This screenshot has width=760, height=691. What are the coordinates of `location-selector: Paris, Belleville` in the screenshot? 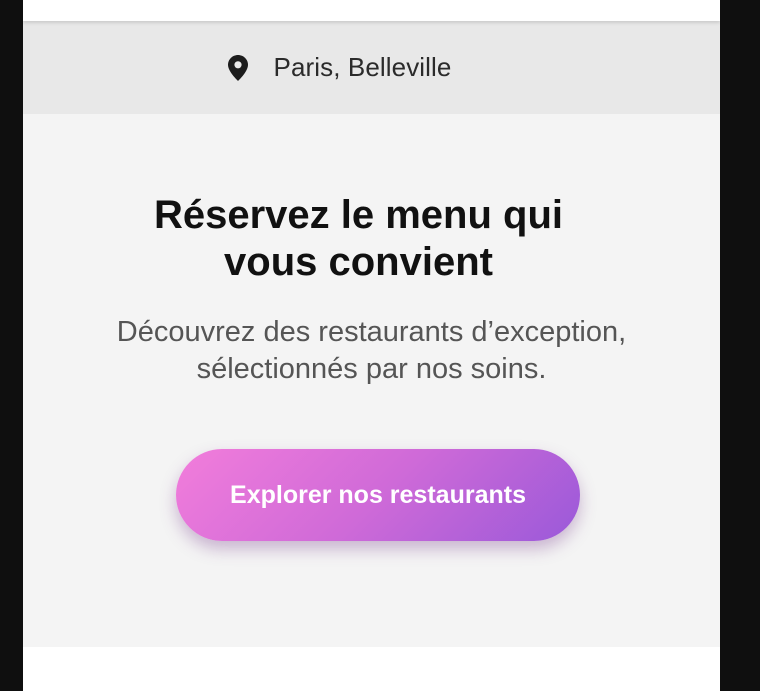 It's located at (339, 67).